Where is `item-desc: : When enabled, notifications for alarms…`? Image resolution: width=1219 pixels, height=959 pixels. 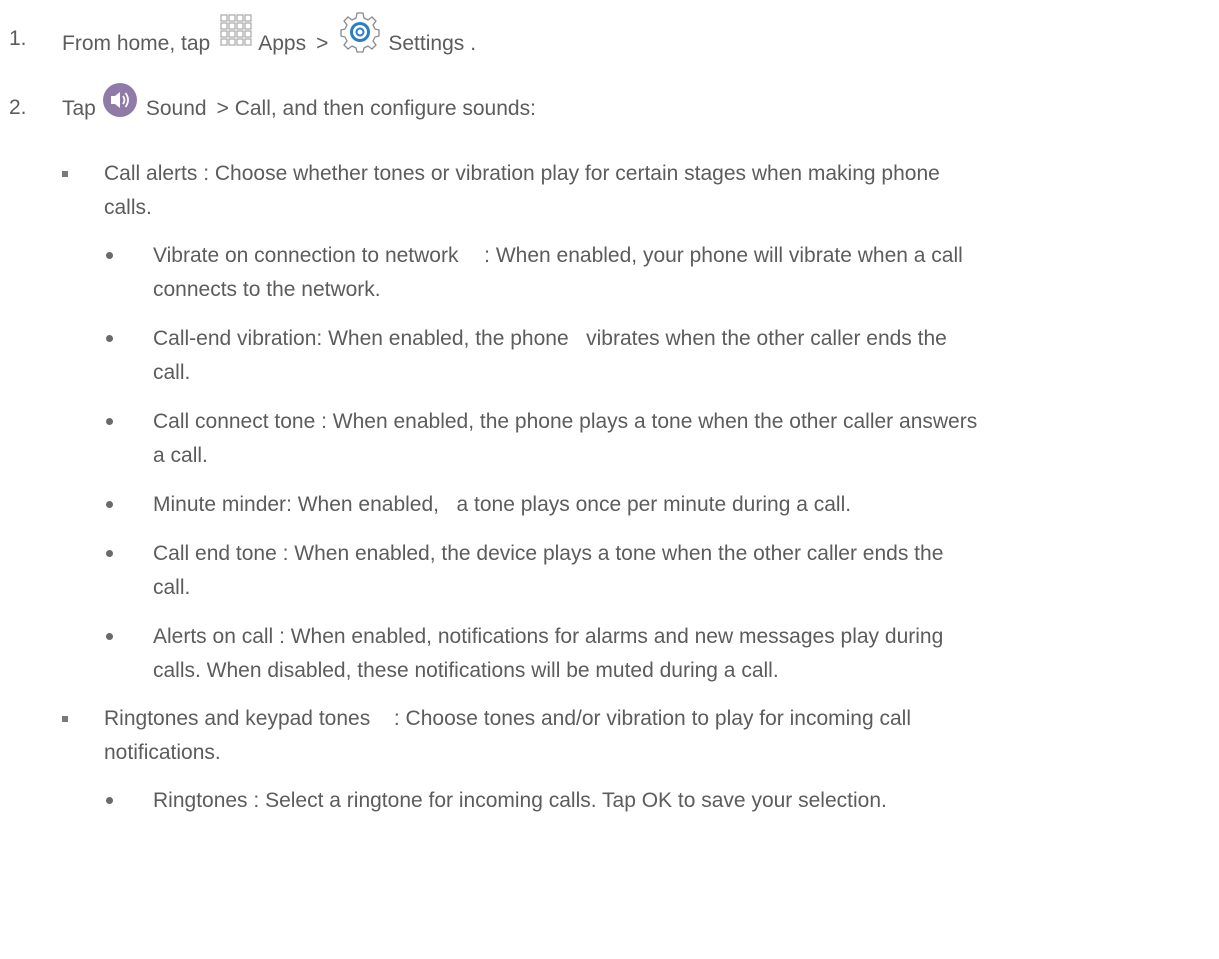
item-desc: : When enabled, notifications for alarms… is located at coordinates (611, 636).